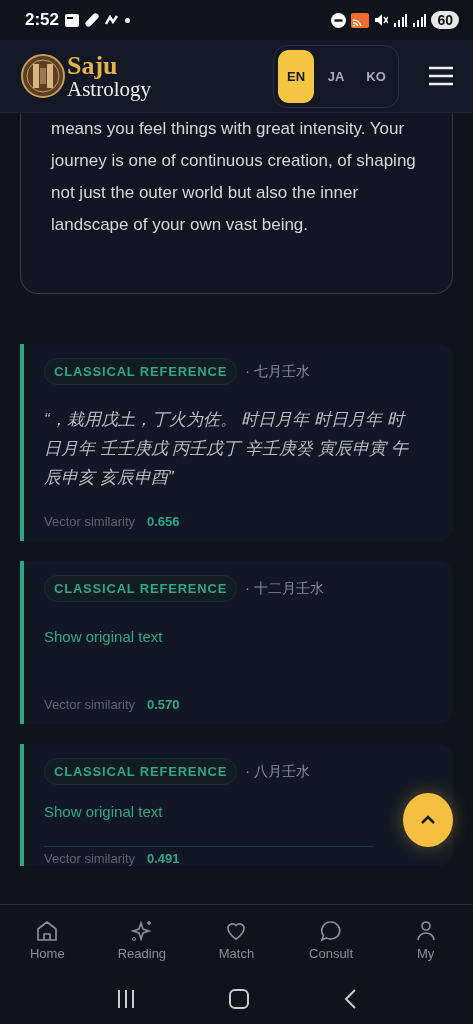  What do you see at coordinates (445, 20) in the screenshot?
I see `battery-level: 60` at bounding box center [445, 20].